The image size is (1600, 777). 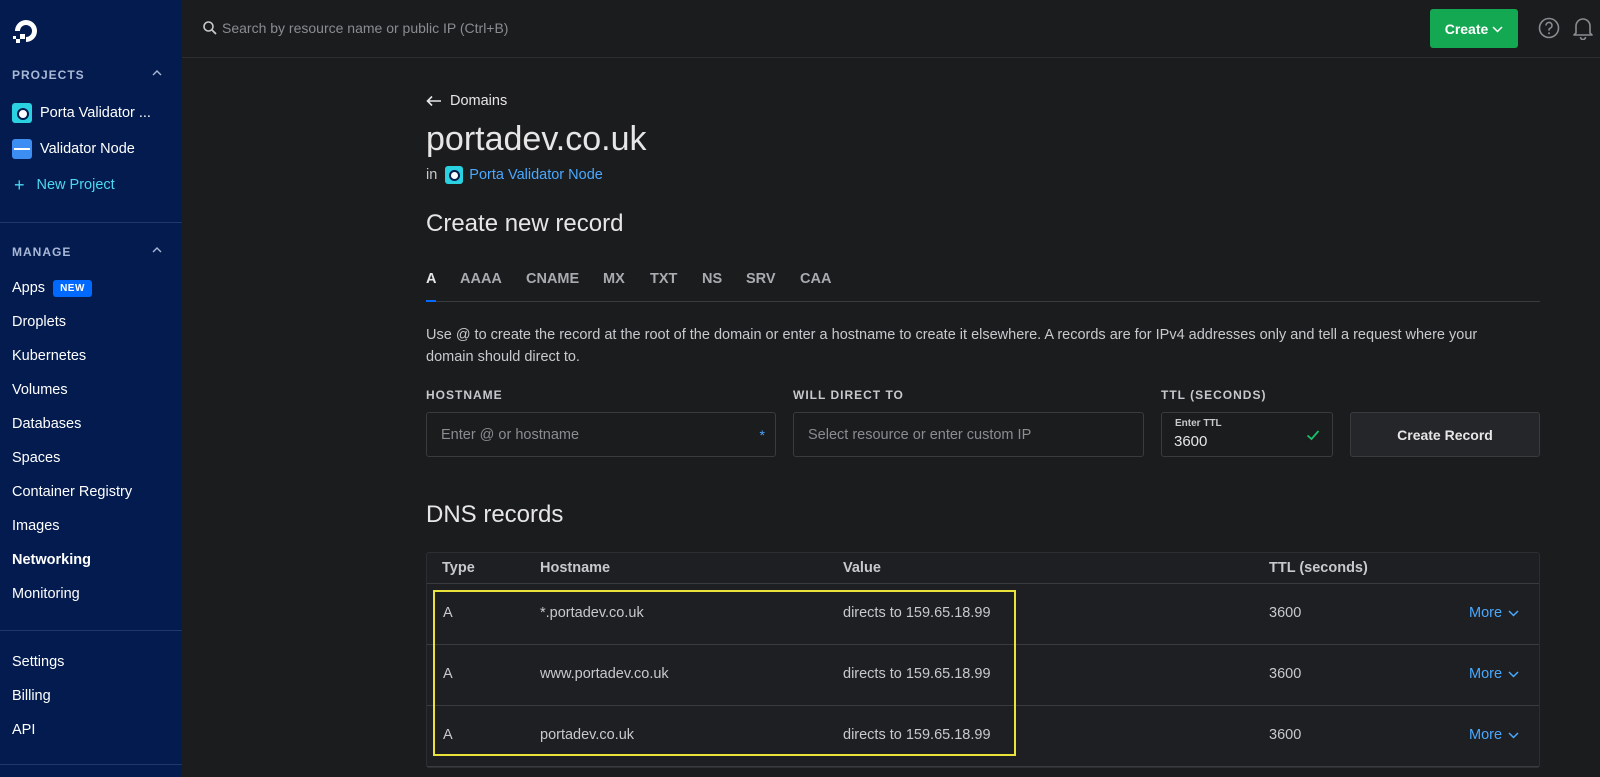 I want to click on sidebar-item-droplets: Droplets, so click(x=39, y=322).